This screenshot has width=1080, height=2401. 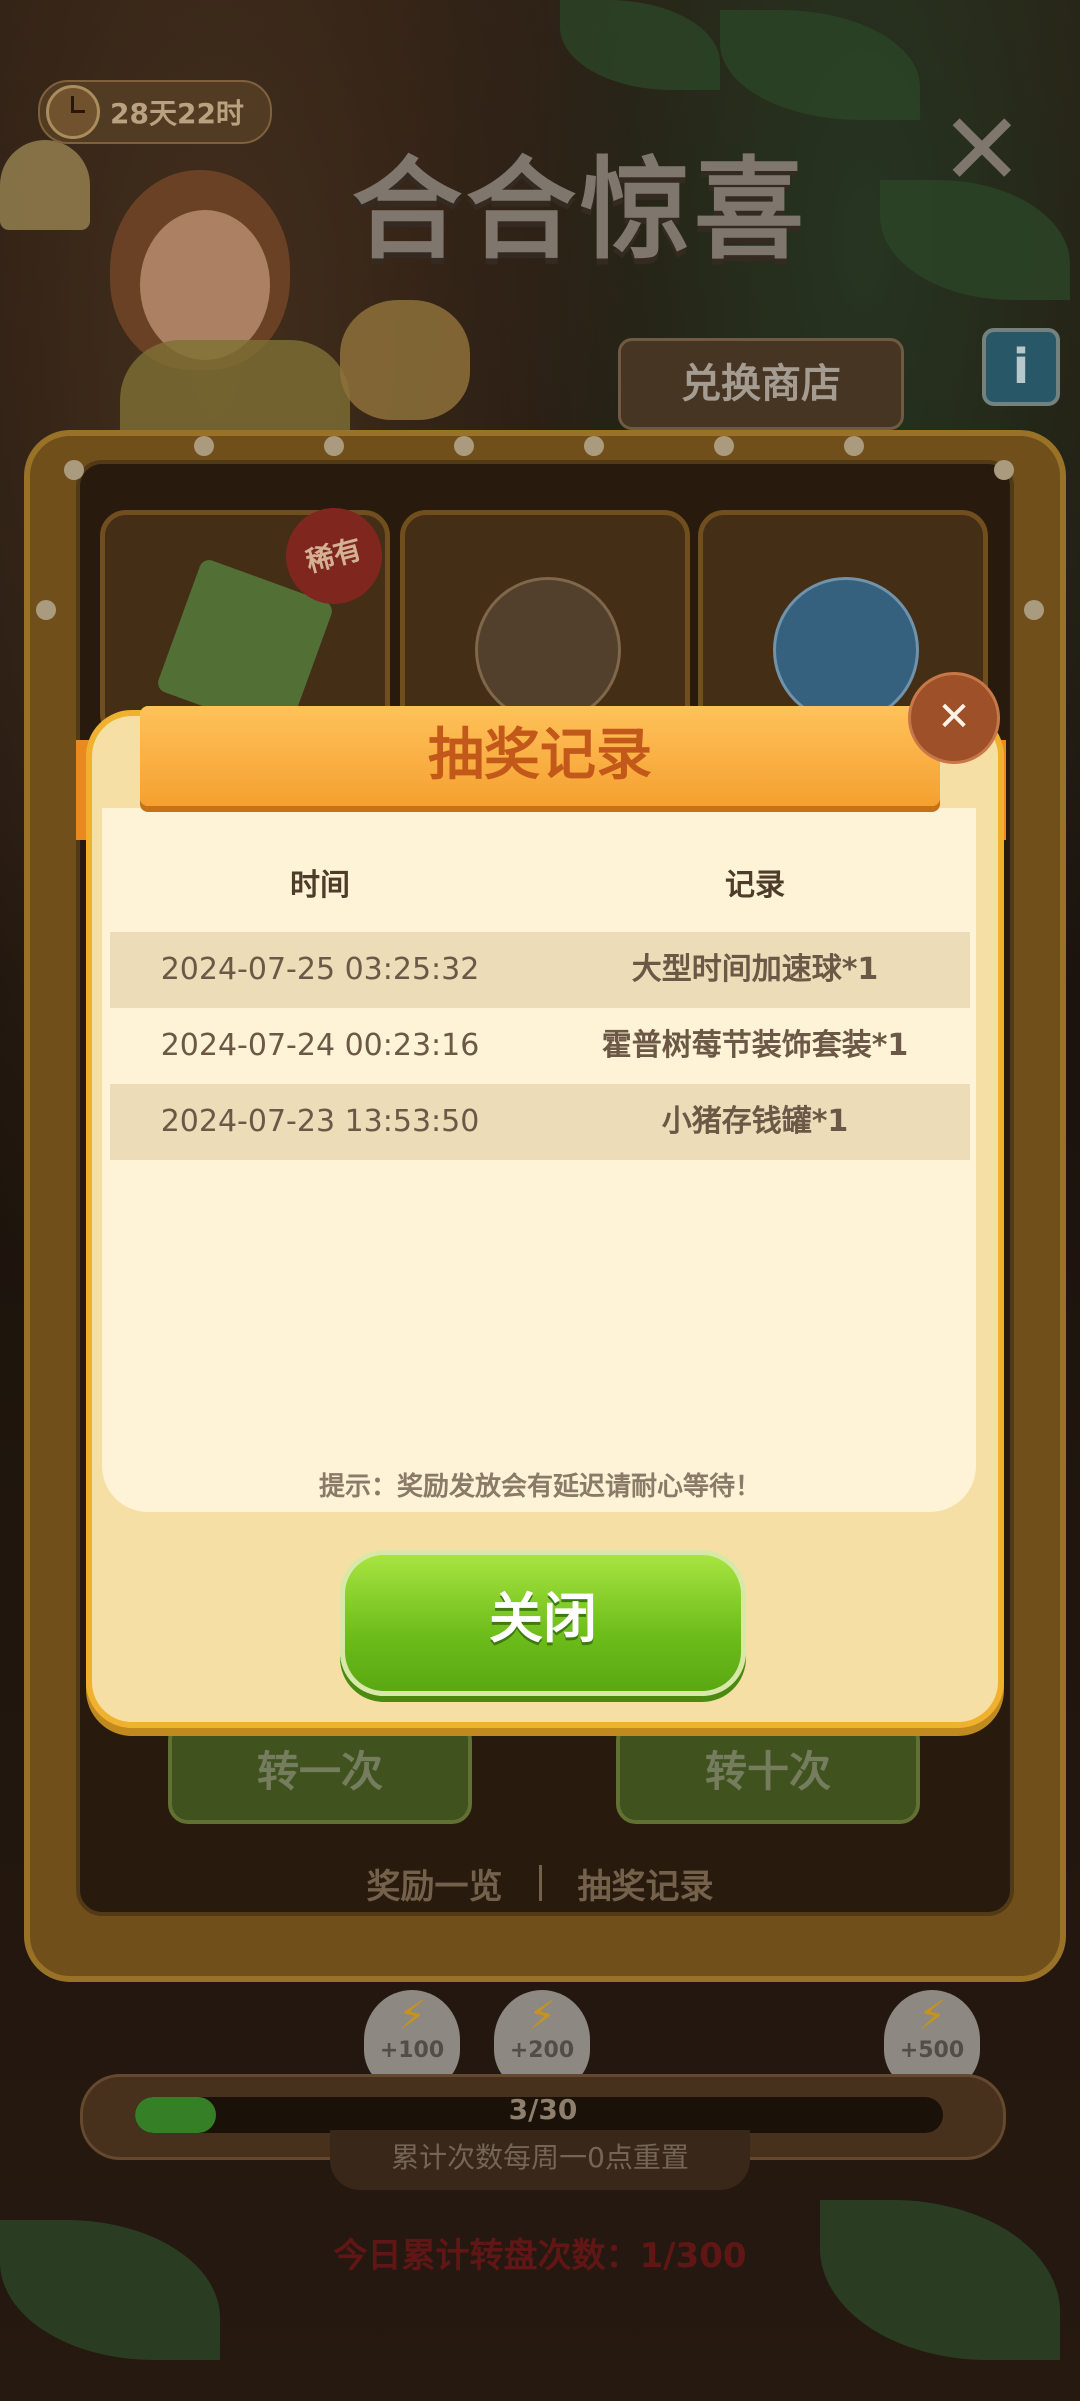 I want to click on records-table-header: 时间 记录, so click(x=540, y=885).